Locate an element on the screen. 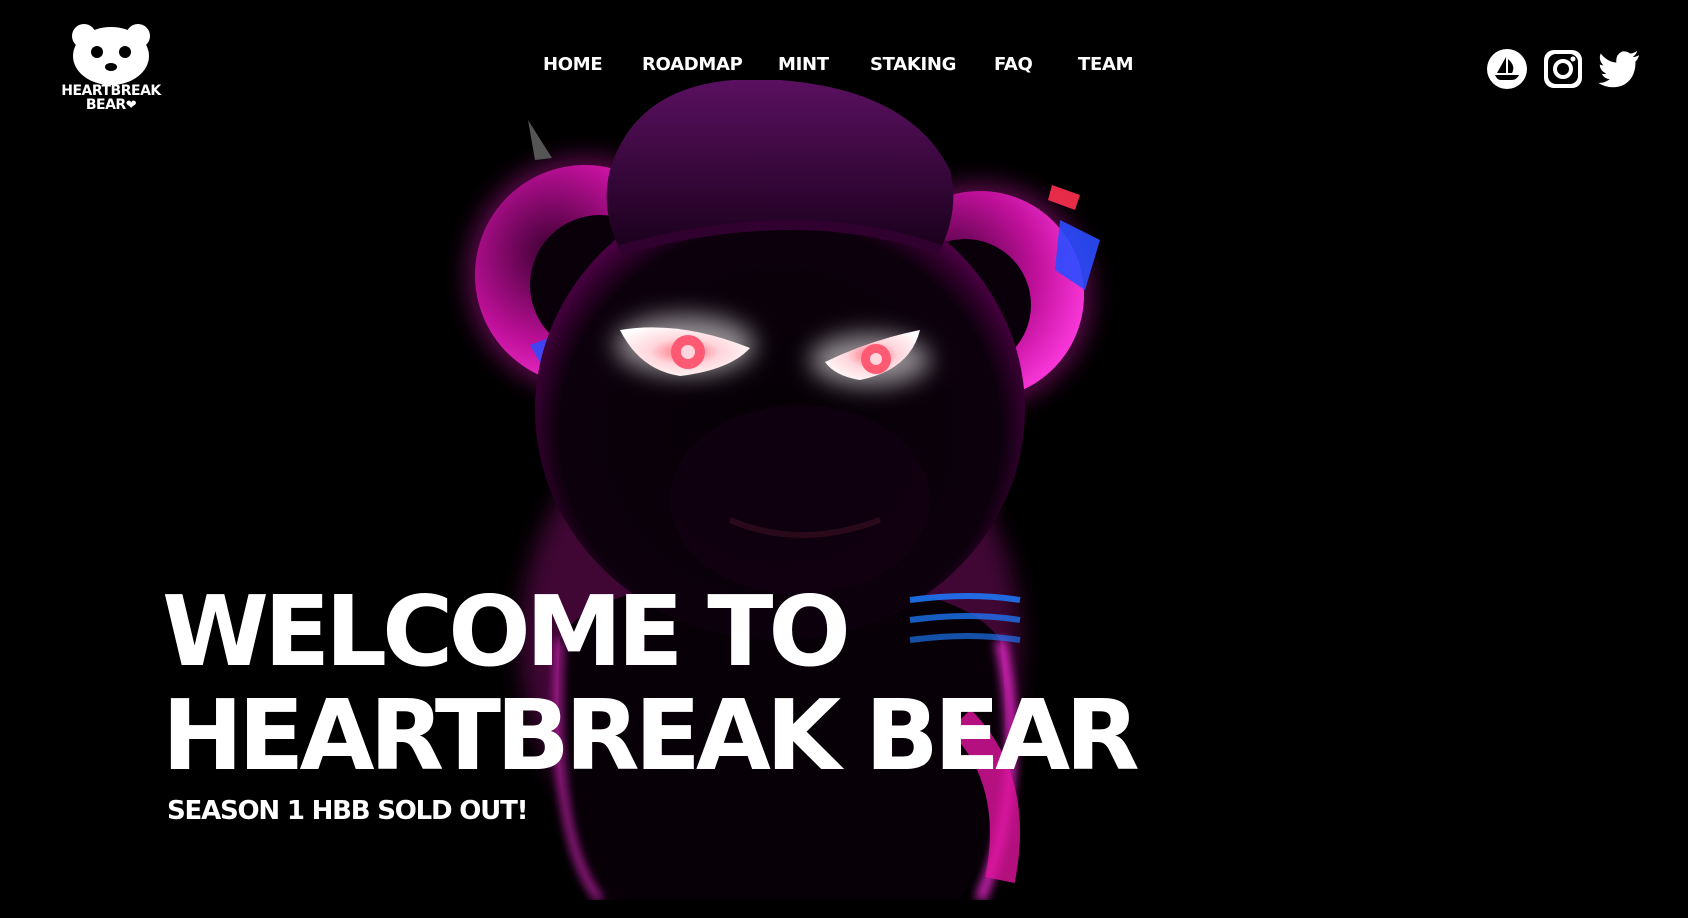  twitter-icon is located at coordinates (1619, 69).